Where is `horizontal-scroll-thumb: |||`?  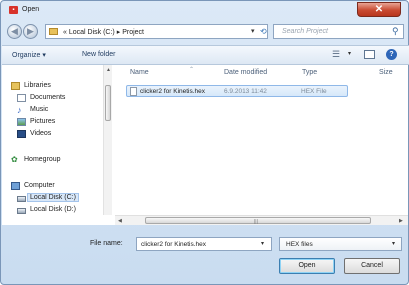 horizontal-scroll-thumb: ||| is located at coordinates (258, 221).